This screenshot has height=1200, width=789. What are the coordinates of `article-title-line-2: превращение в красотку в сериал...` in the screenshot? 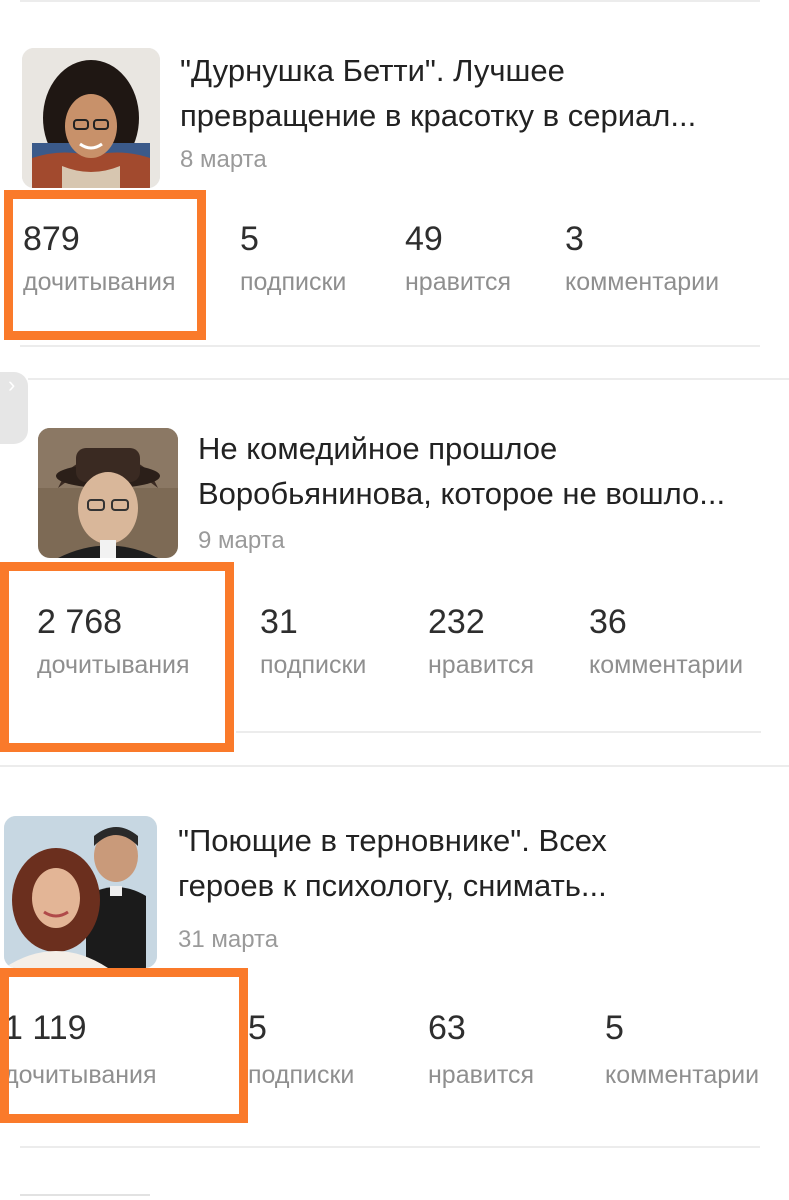 It's located at (438, 115).